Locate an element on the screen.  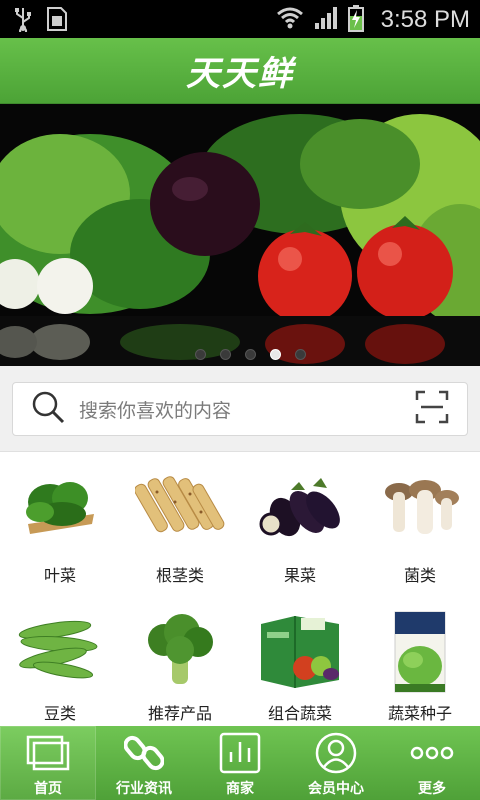
merchant-icon is located at coordinates (240, 753).